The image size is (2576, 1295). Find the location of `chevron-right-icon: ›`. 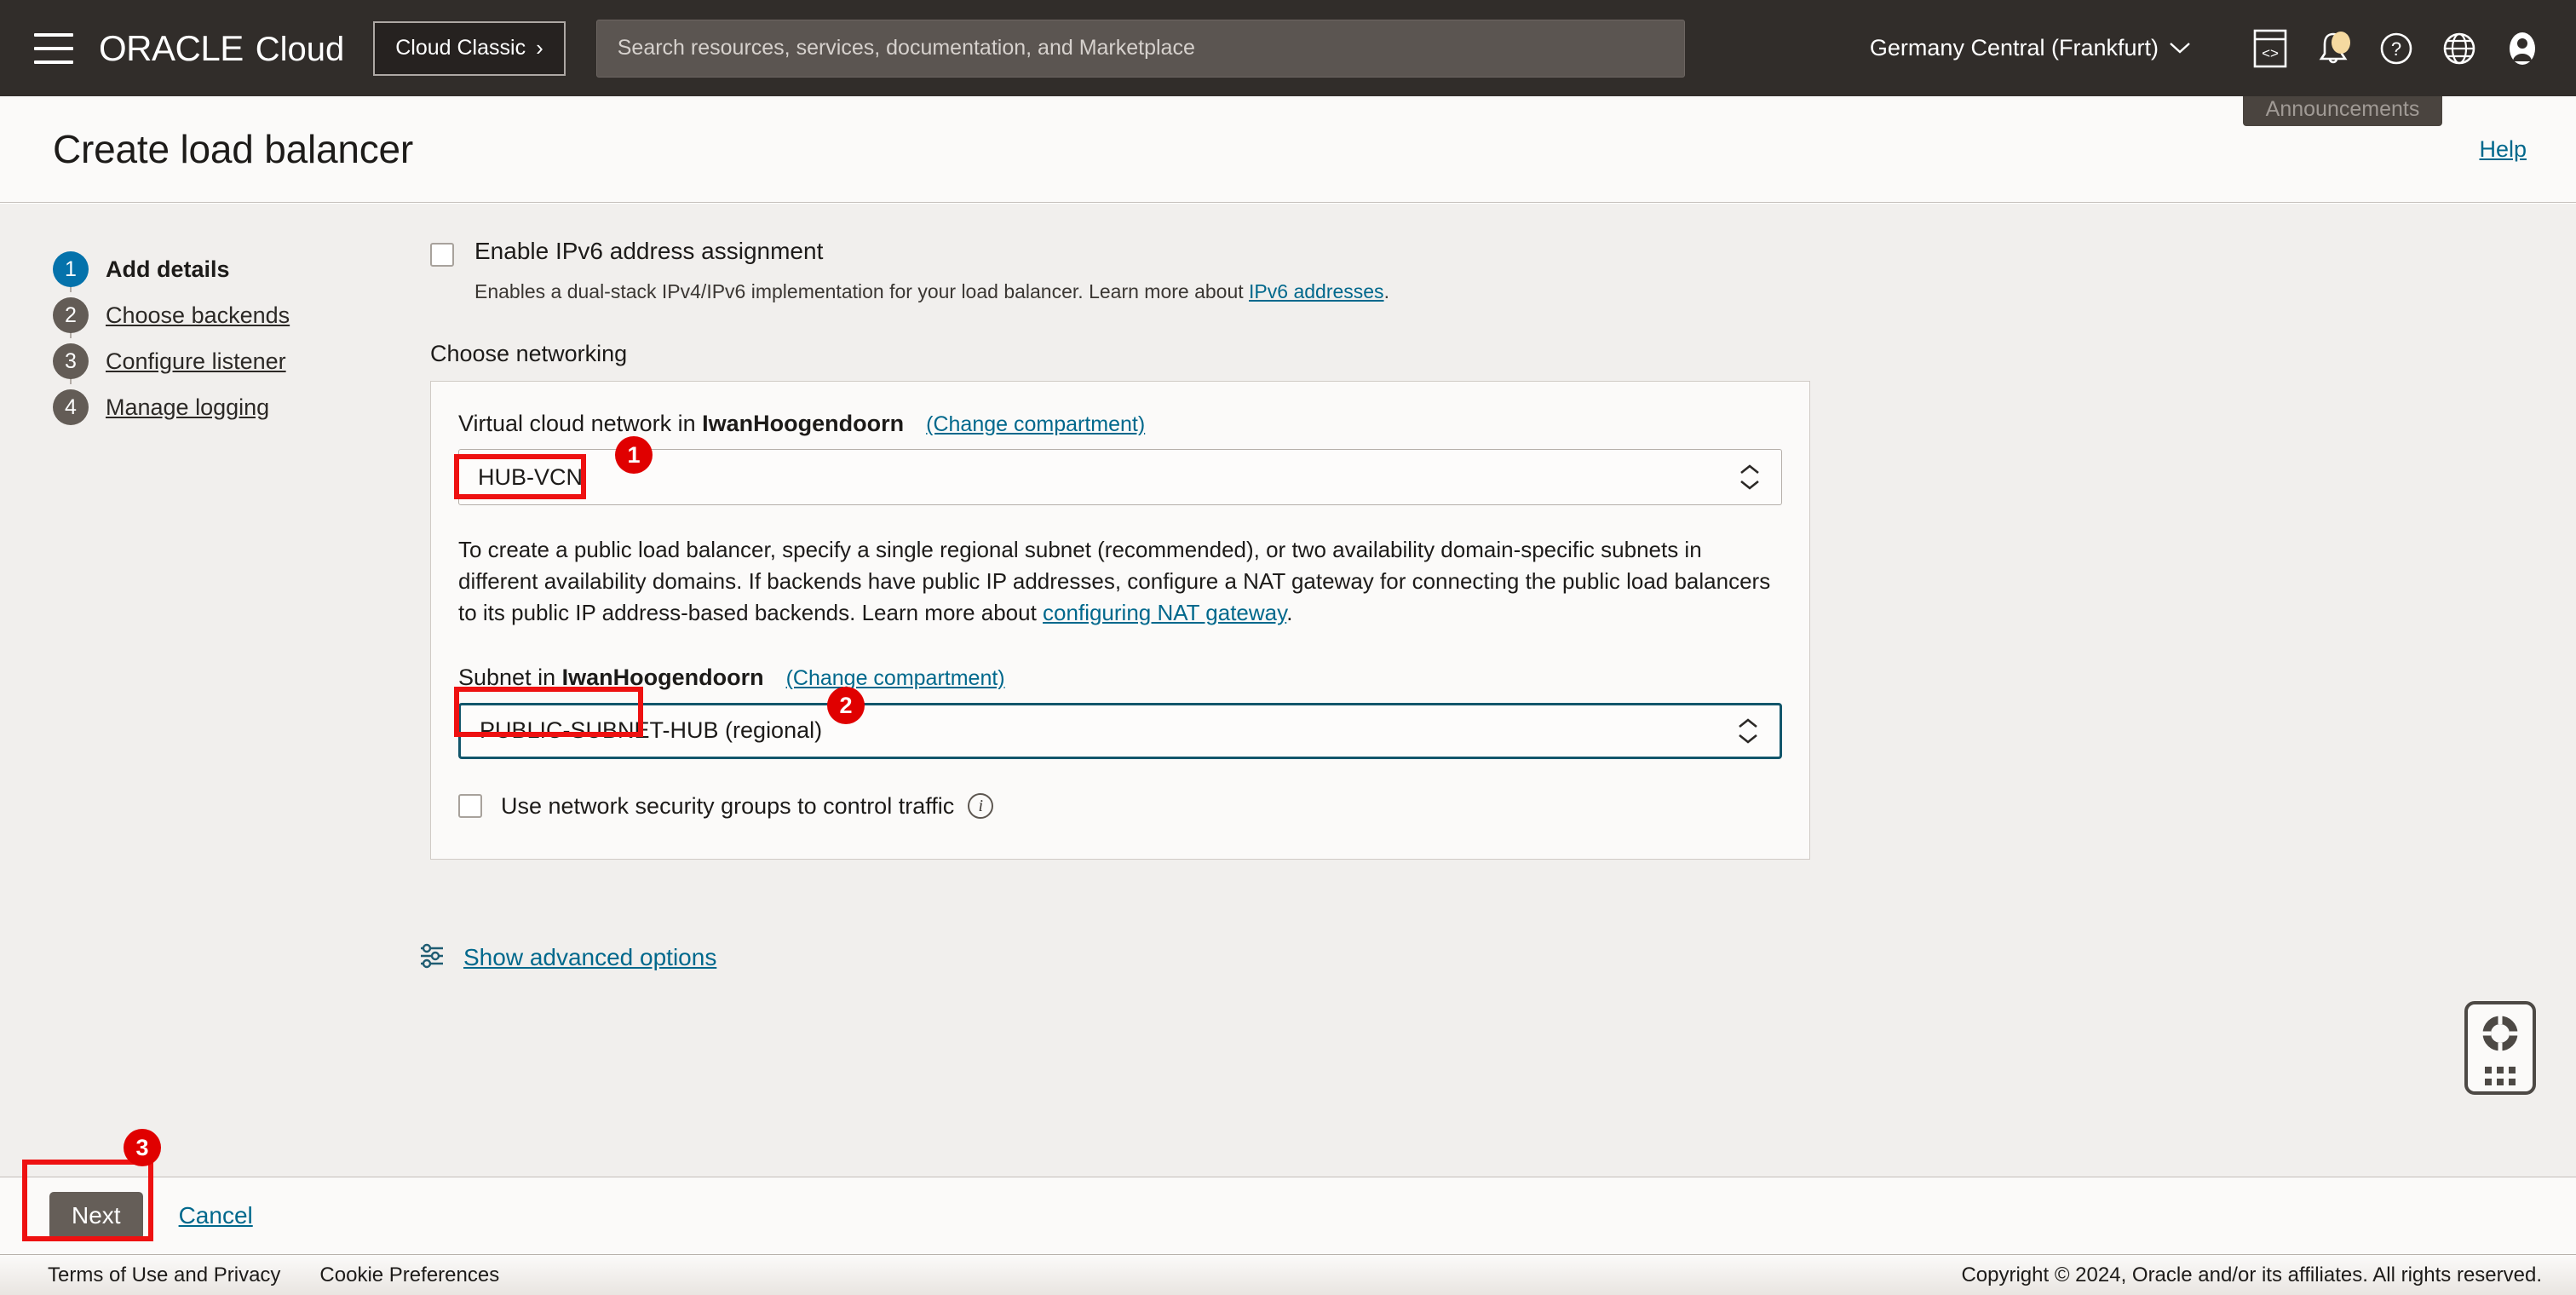

chevron-right-icon: › is located at coordinates (539, 48).